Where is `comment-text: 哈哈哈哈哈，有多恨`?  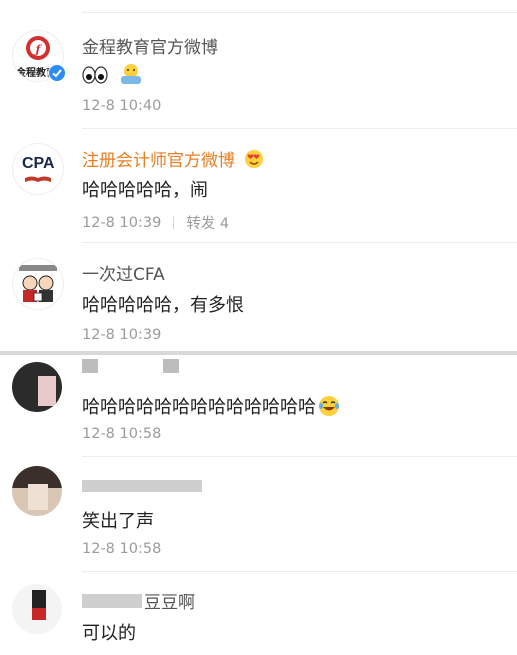 comment-text: 哈哈哈哈哈，有多恨 is located at coordinates (163, 305).